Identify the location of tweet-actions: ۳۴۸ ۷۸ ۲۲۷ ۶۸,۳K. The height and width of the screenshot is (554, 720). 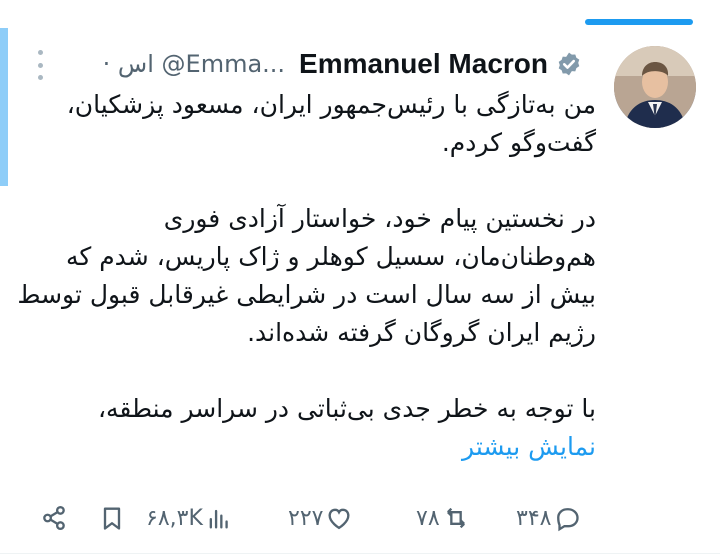
(360, 518).